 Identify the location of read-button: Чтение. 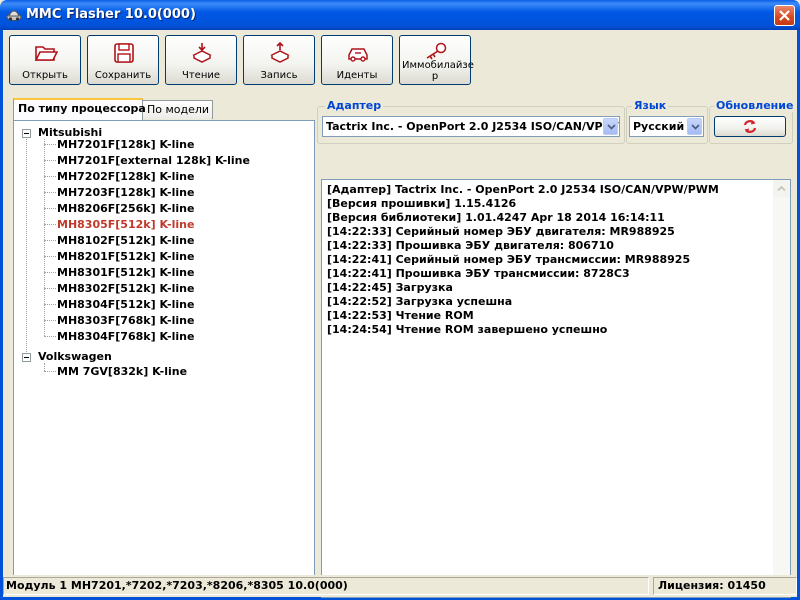
(201, 60).